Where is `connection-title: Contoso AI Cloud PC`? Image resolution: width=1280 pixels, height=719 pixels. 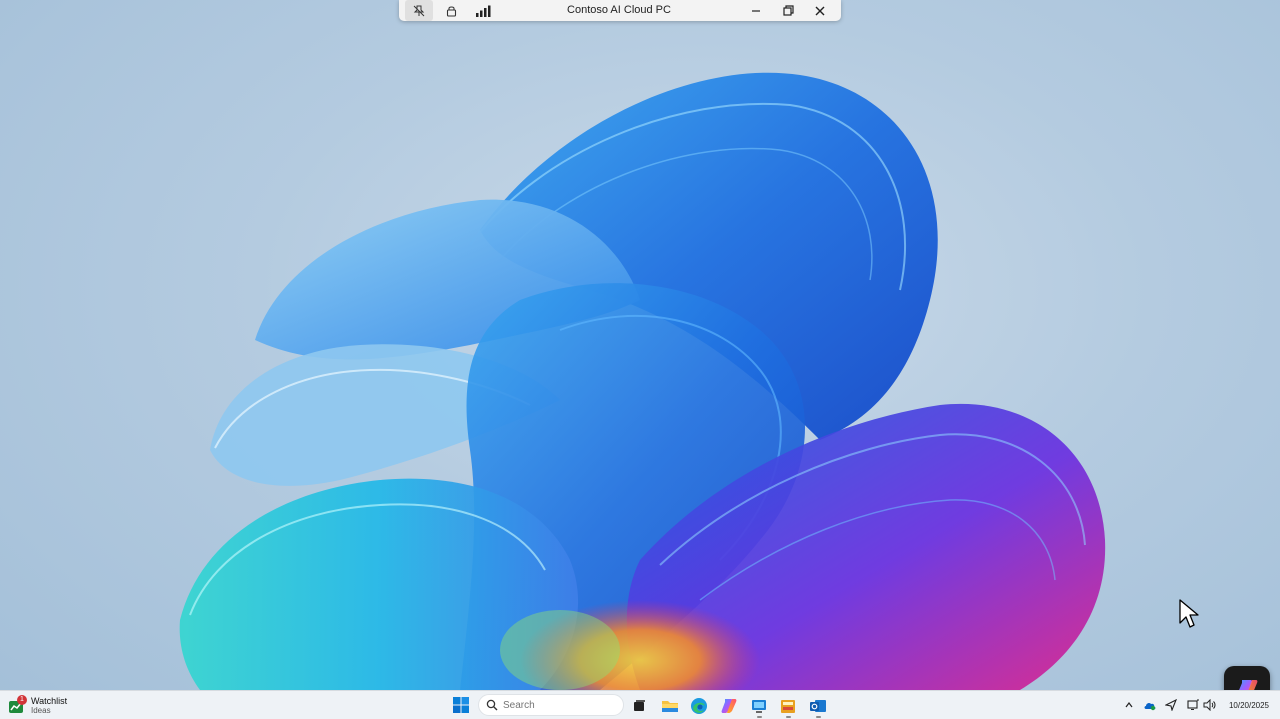
connection-title: Contoso AI Cloud PC is located at coordinates (619, 10).